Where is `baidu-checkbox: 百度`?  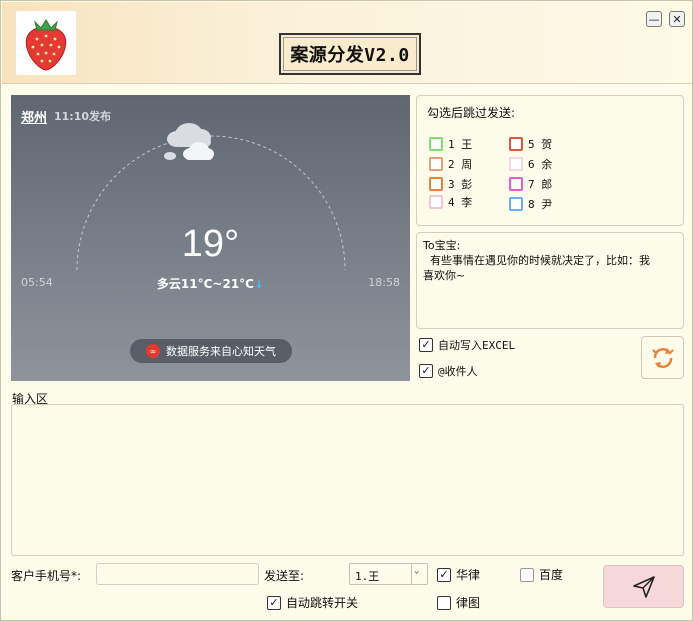 baidu-checkbox: 百度 is located at coordinates (541, 574).